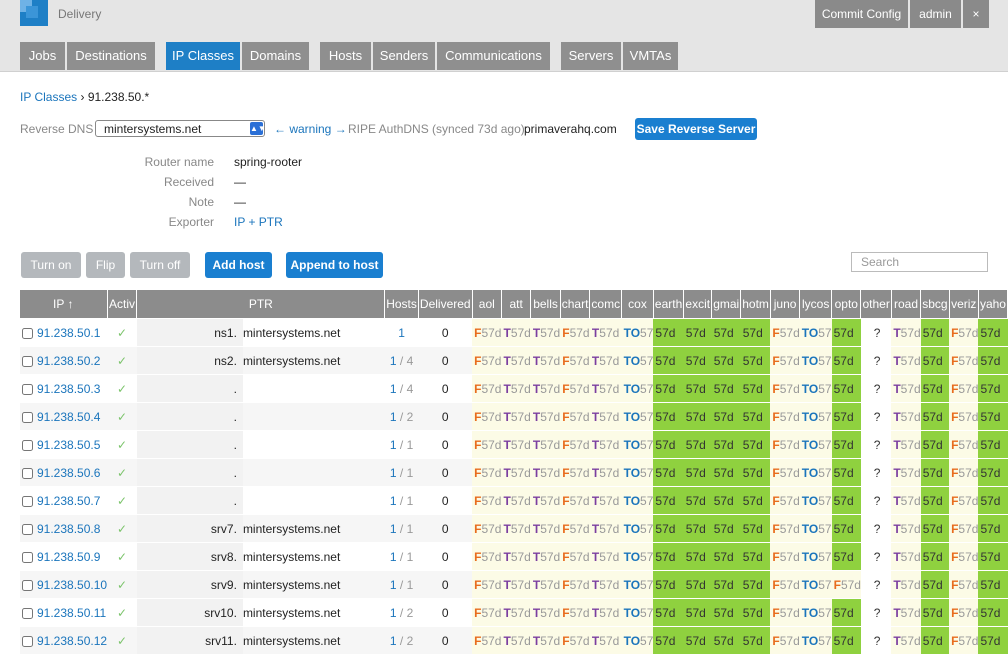  I want to click on col-header-delivered: Delivered, so click(445, 304).